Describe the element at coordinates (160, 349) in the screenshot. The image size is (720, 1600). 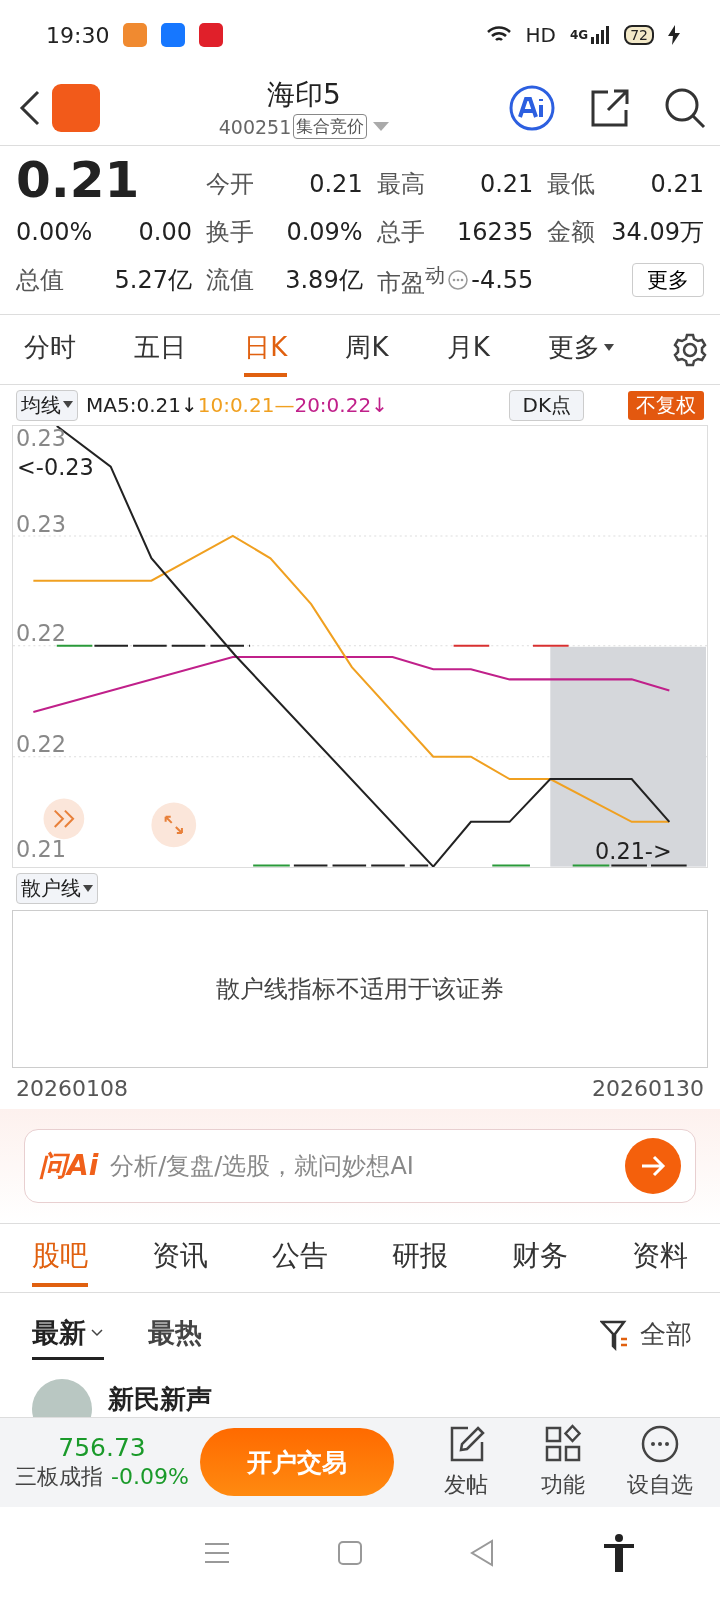
I see `chart-tab: 五日` at that location.